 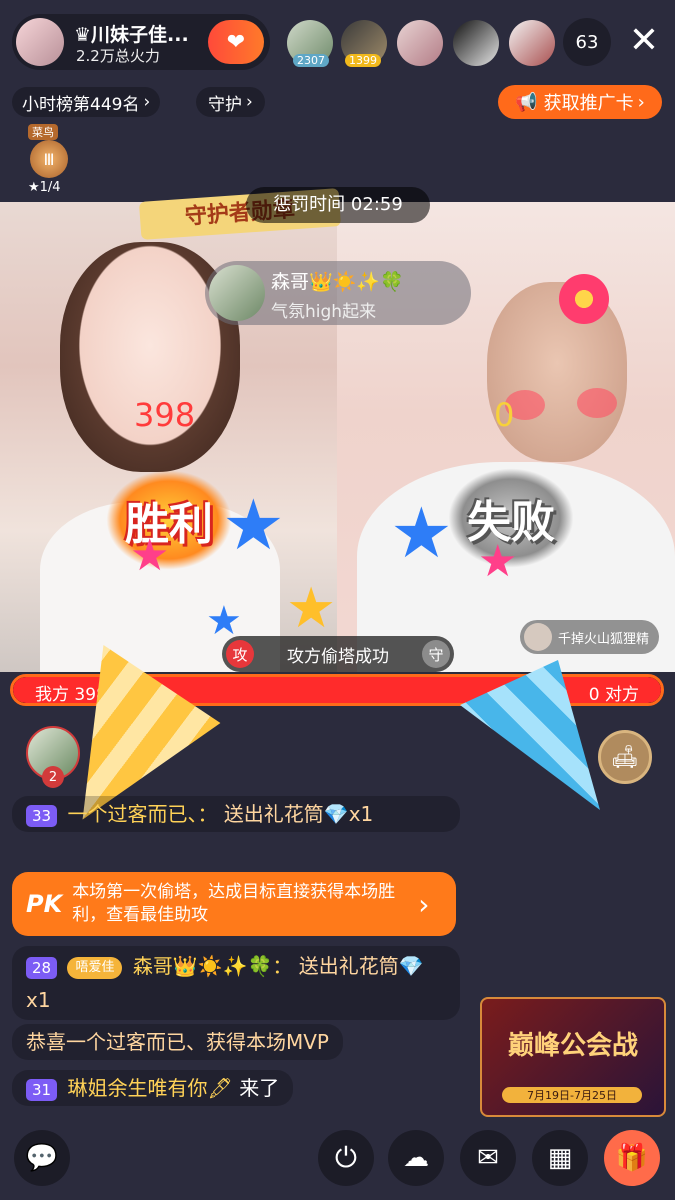 What do you see at coordinates (310, 43) in the screenshot?
I see `viewer-avatar-1: 2307` at bounding box center [310, 43].